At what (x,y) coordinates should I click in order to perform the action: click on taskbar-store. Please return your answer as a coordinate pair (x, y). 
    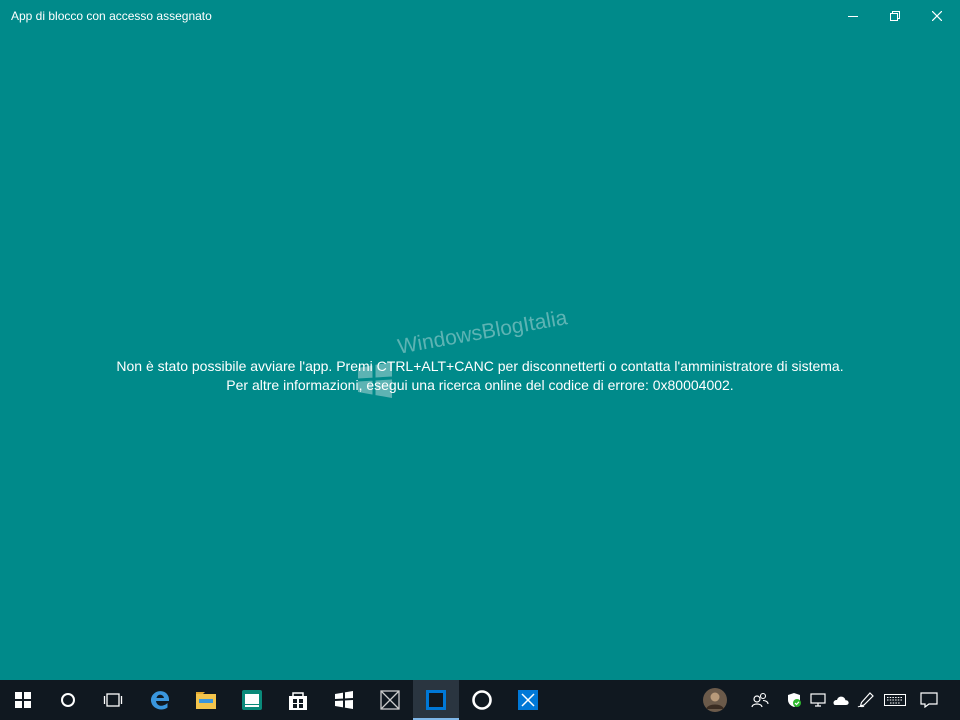
    Looking at the image, I should click on (298, 700).